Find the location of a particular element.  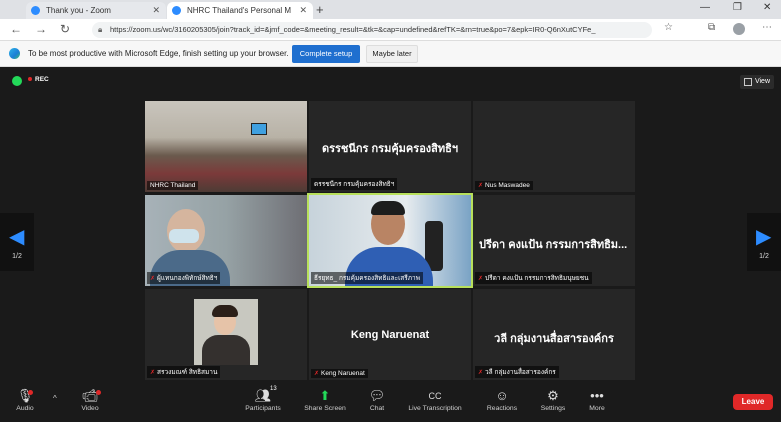

video-alert-badge is located at coordinates (98, 392).